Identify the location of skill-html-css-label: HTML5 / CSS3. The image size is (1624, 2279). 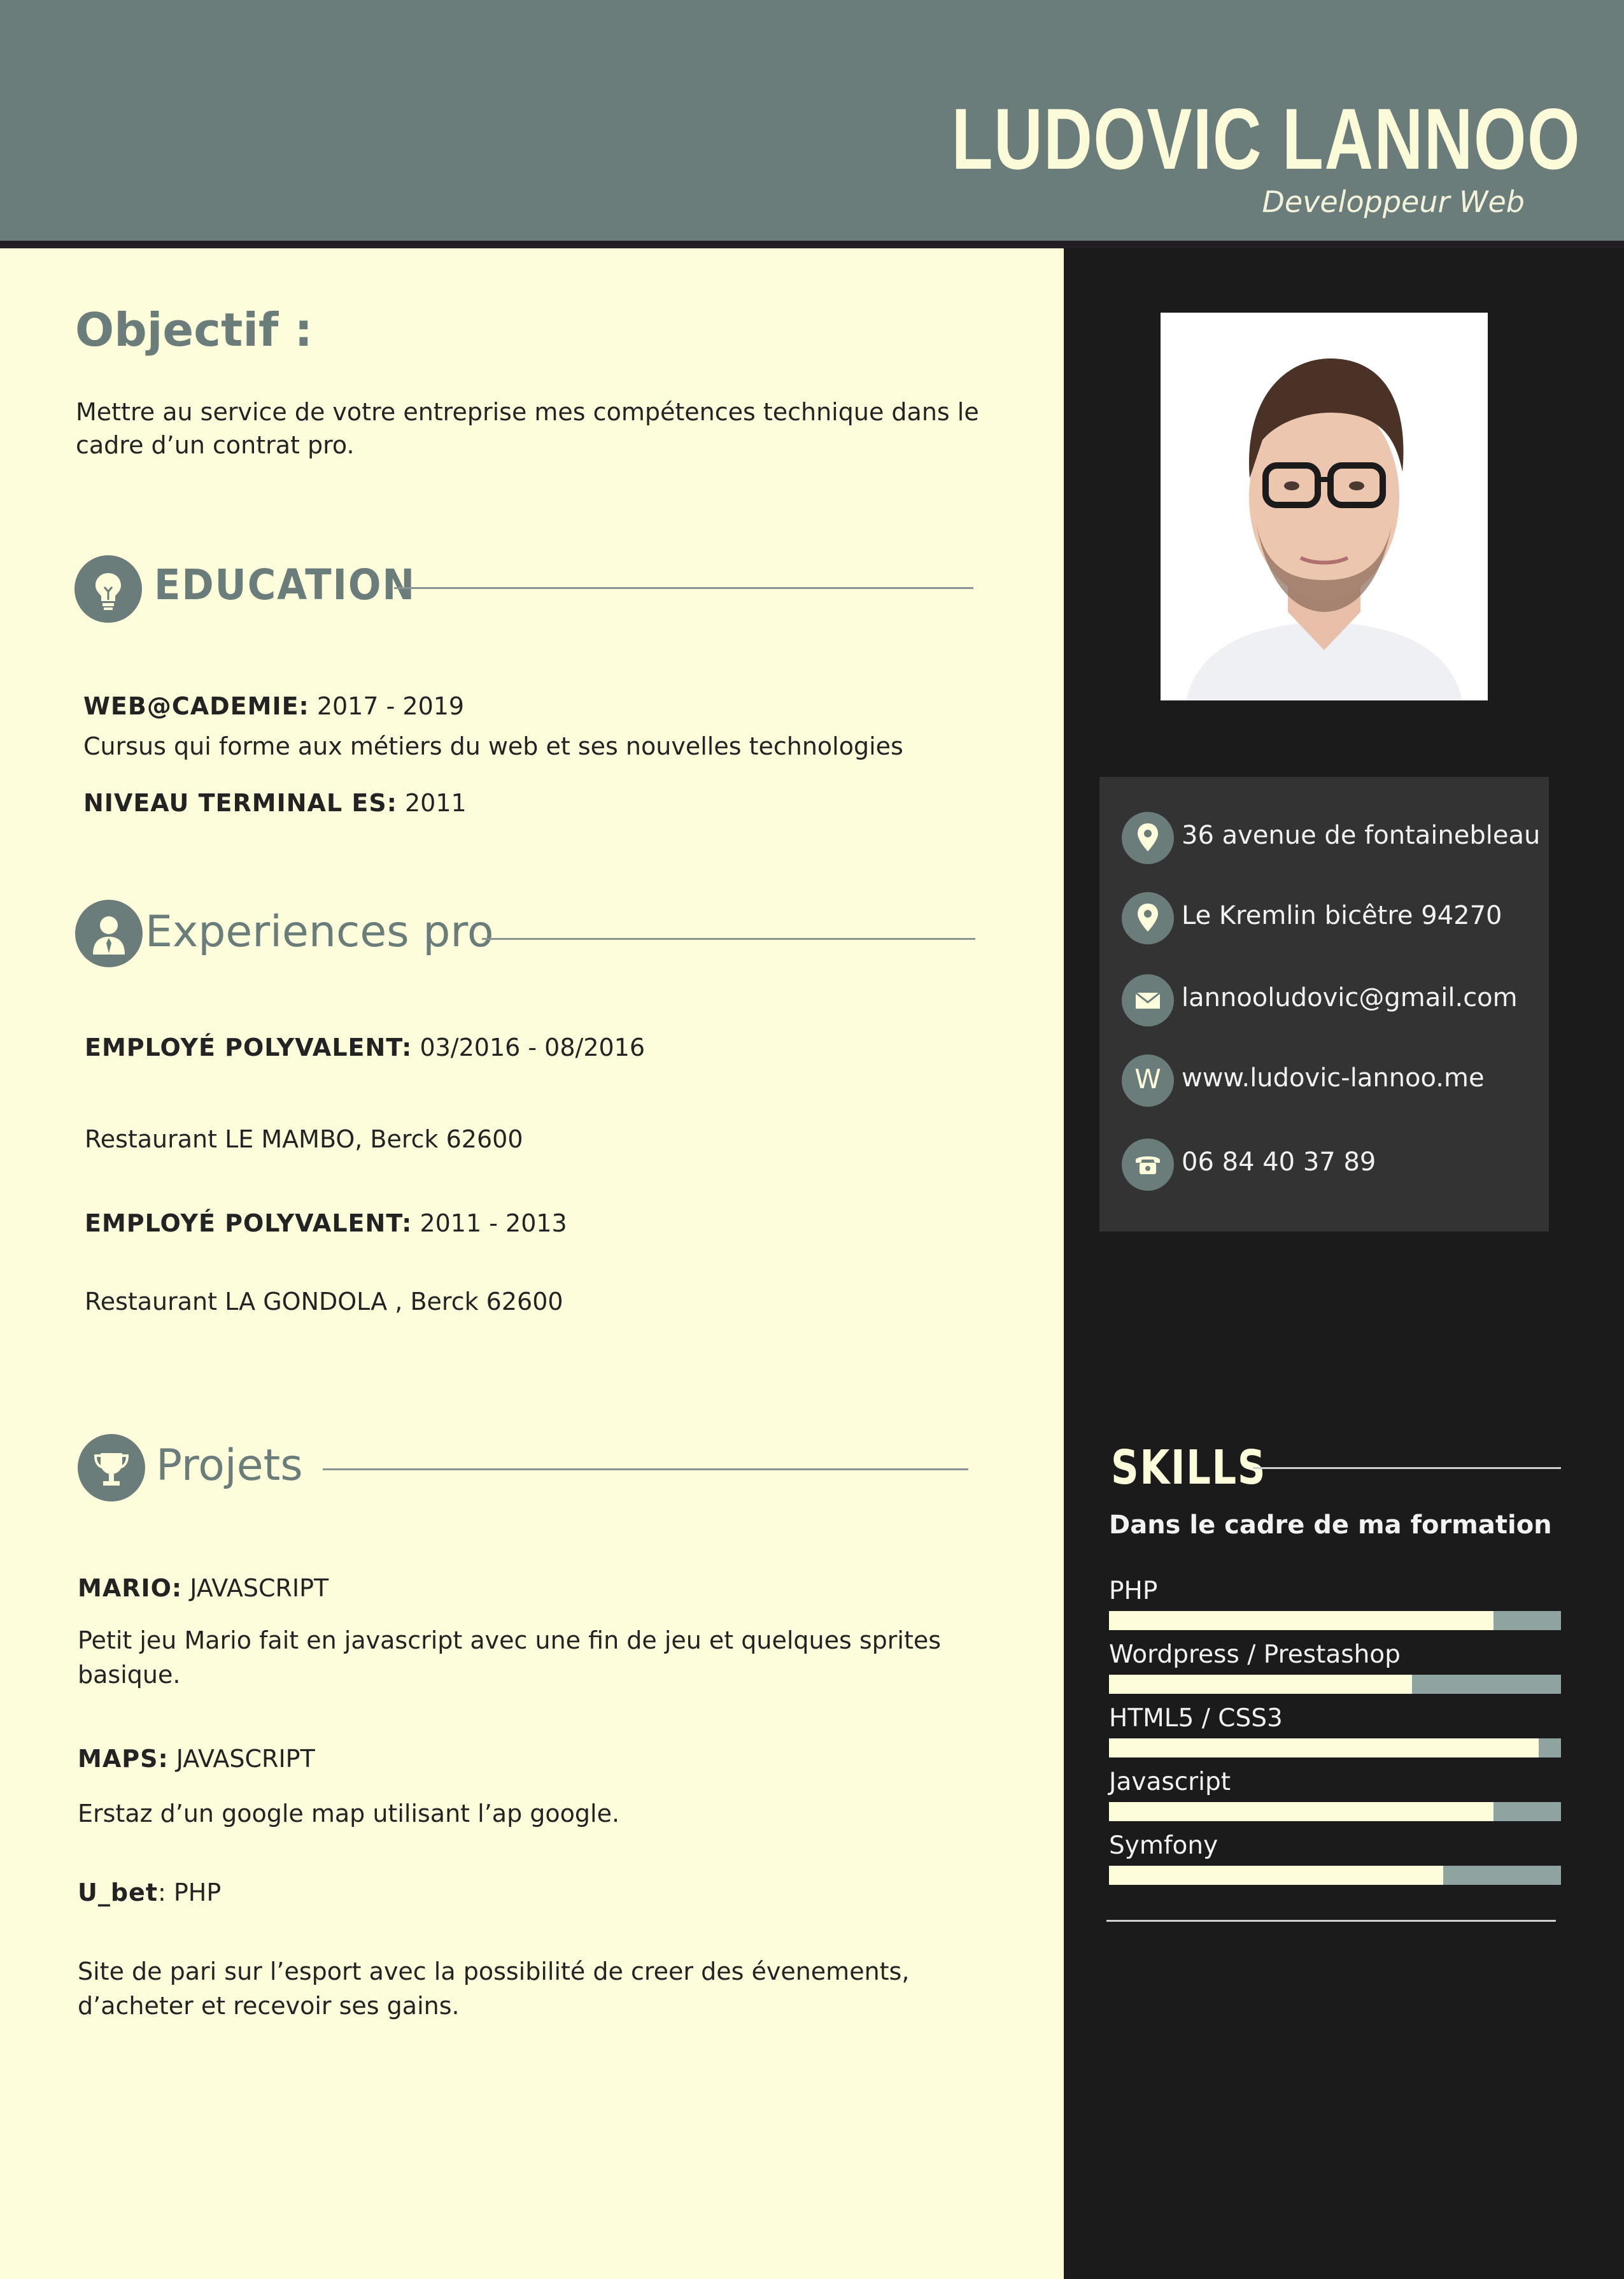
(1196, 1718).